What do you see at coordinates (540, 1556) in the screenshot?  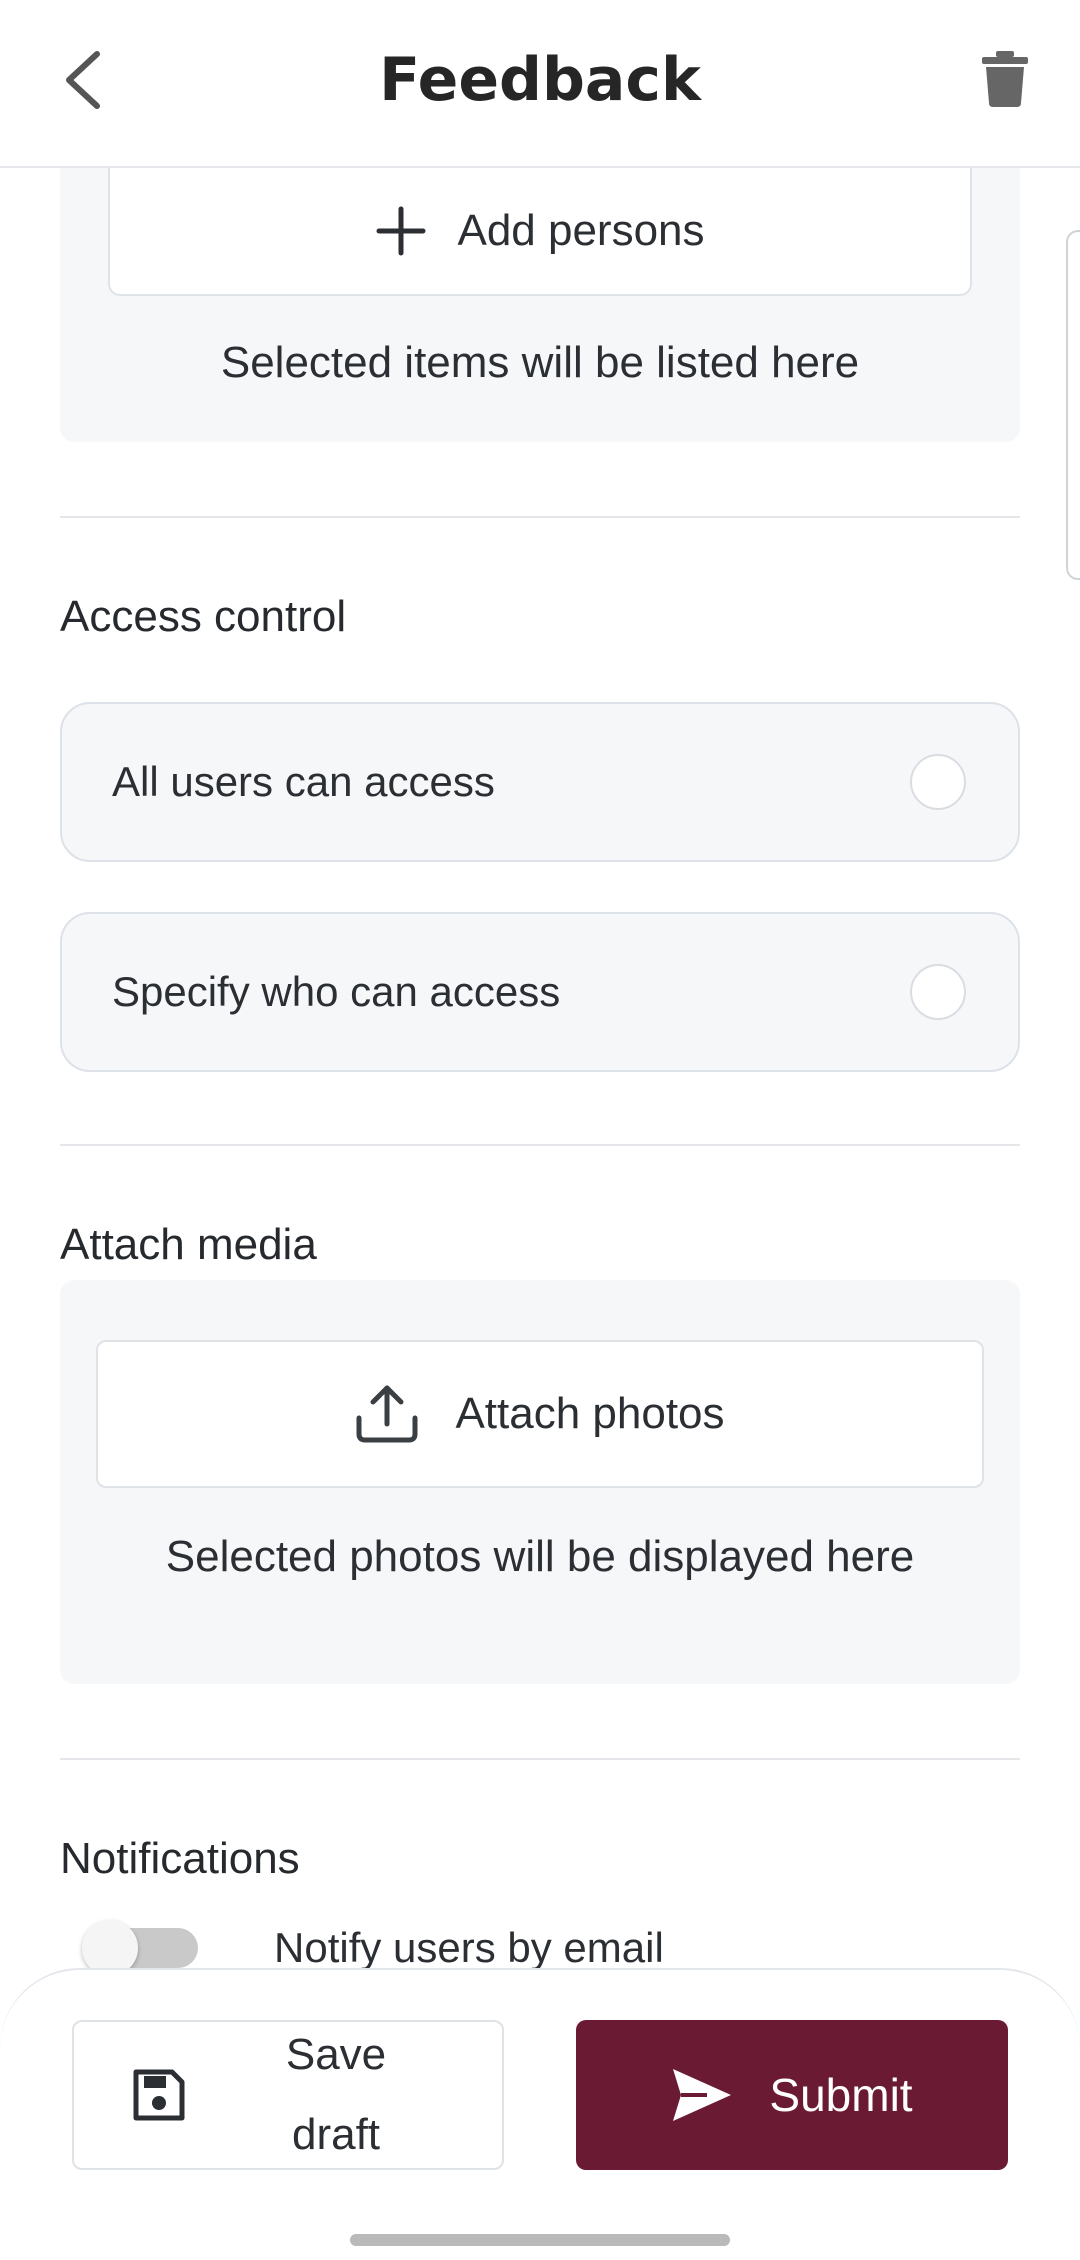 I see `media-placeholder: Selected photos will be displayed here` at bounding box center [540, 1556].